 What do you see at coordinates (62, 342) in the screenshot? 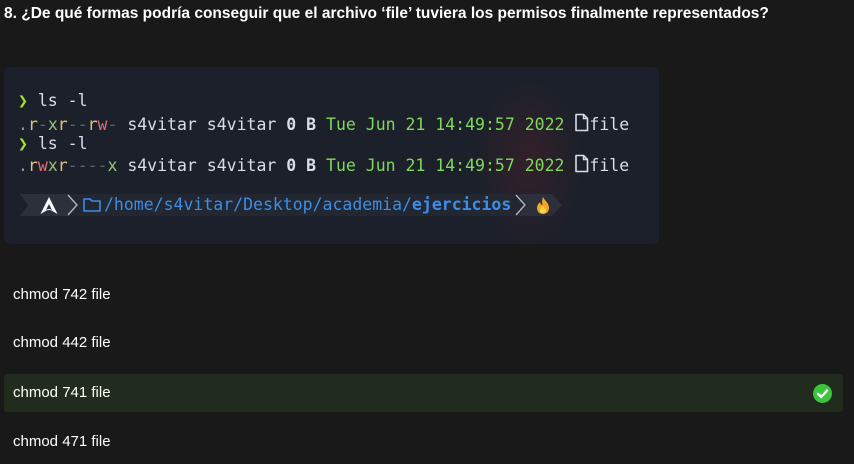
I see `answer-option-label: chmod 442 file` at bounding box center [62, 342].